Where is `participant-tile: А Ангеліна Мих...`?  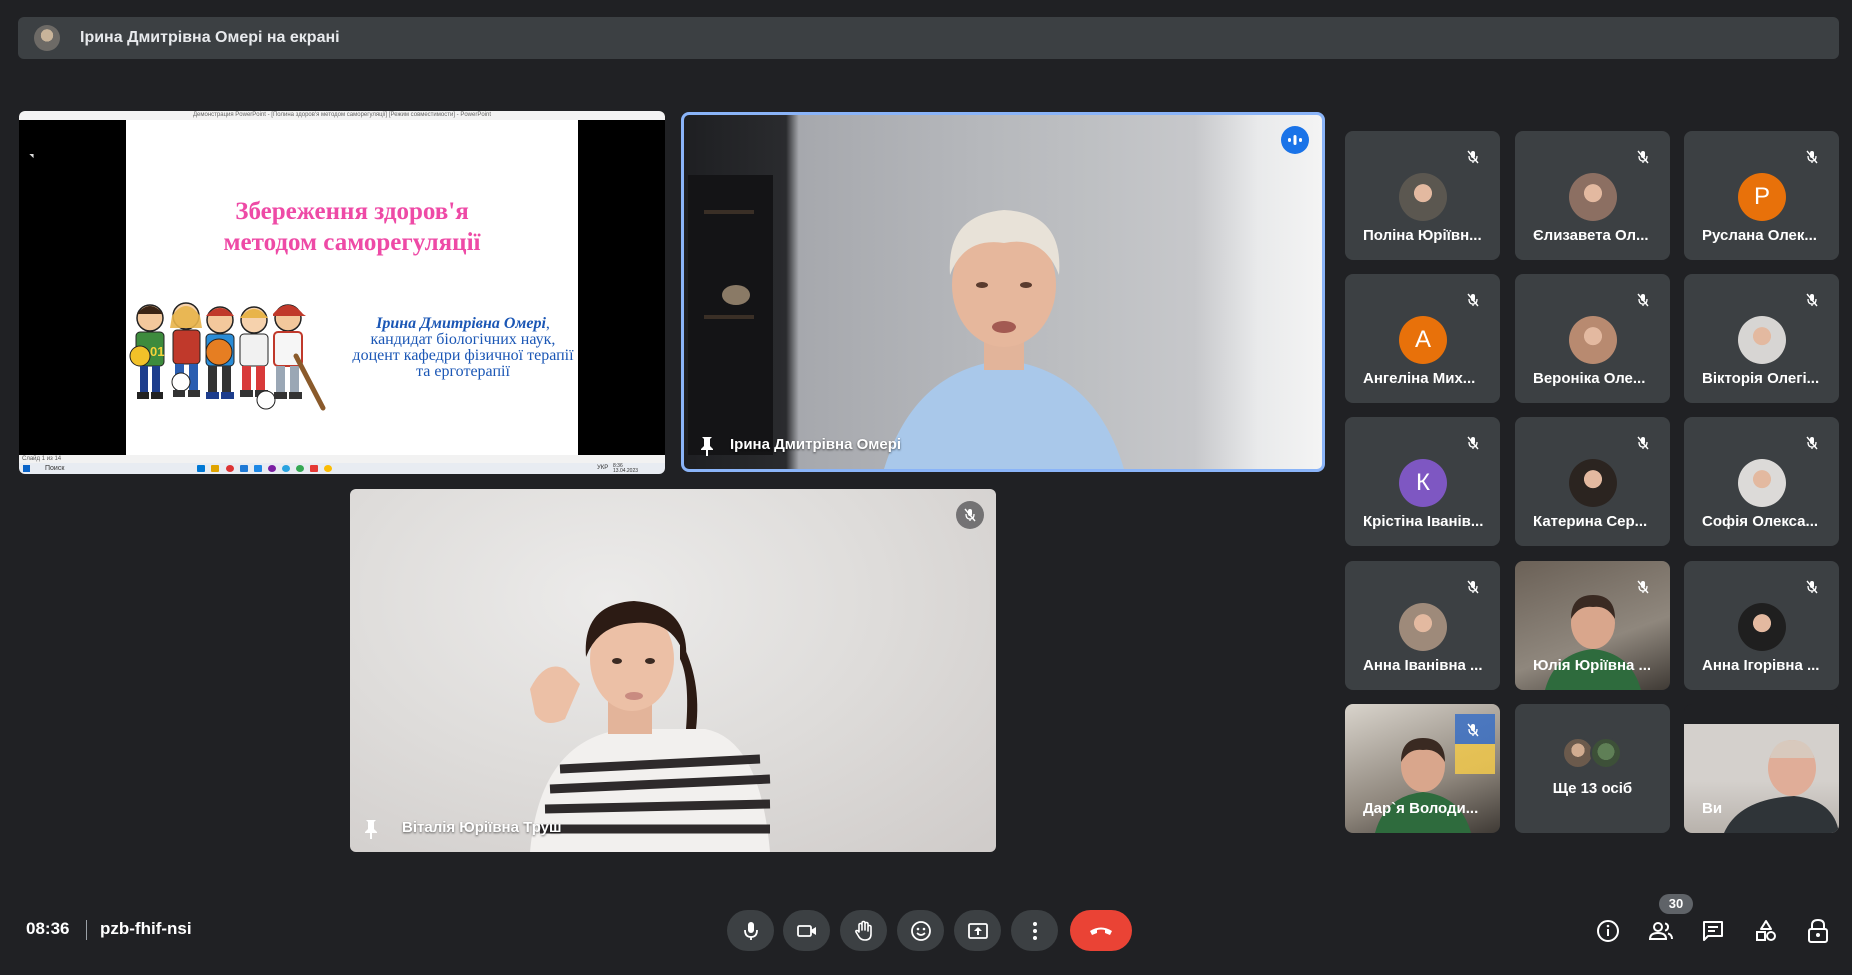
participant-tile: А Ангеліна Мих... is located at coordinates (1422, 338).